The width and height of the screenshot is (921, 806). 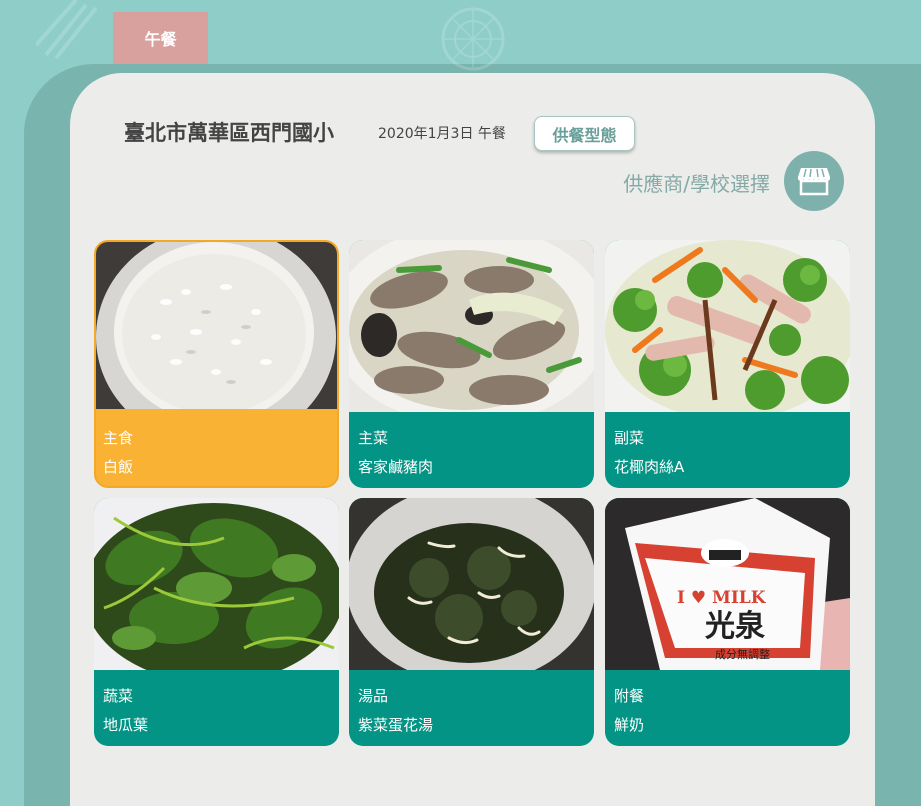 What do you see at coordinates (649, 467) in the screenshot?
I see `dish-name: 花椰肉絲A` at bounding box center [649, 467].